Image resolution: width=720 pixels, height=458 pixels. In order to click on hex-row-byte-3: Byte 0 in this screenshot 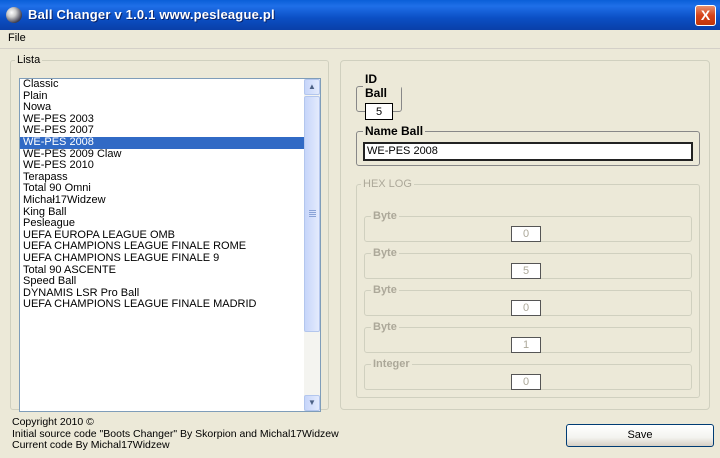, I will do `click(528, 300)`.